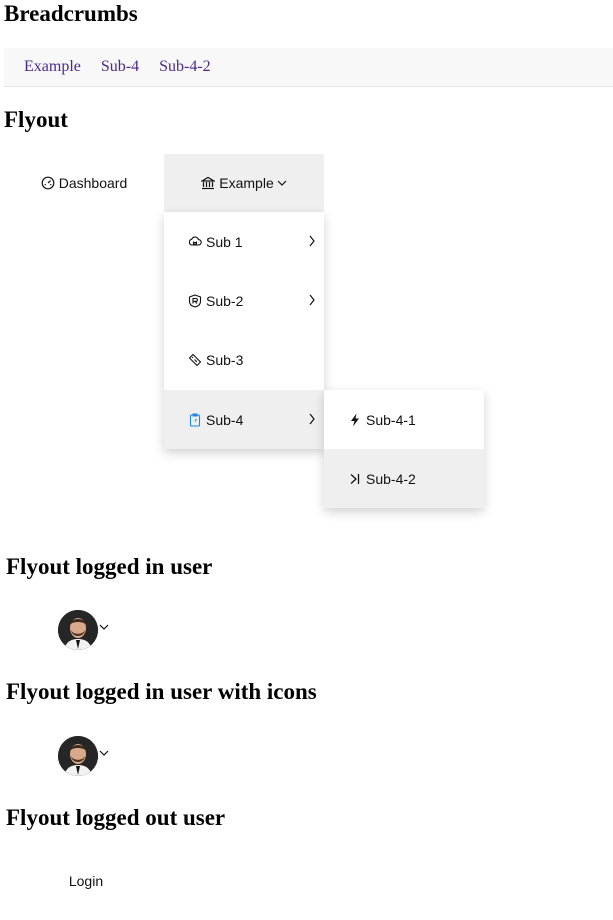  I want to click on cloud-data-icon, so click(195, 242).